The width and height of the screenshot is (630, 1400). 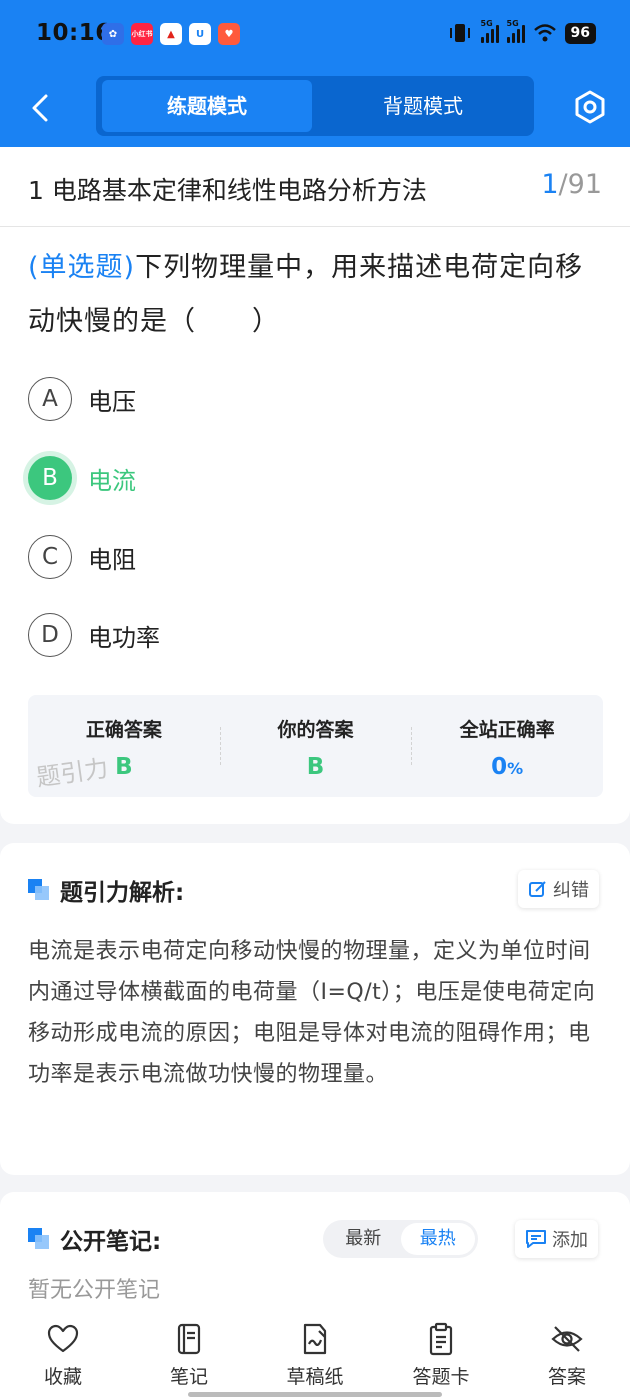 What do you see at coordinates (315, 35) in the screenshot?
I see `status-bar: 10:16 ✿ 小红书 ▲ U ♥ 5G 5G 96` at bounding box center [315, 35].